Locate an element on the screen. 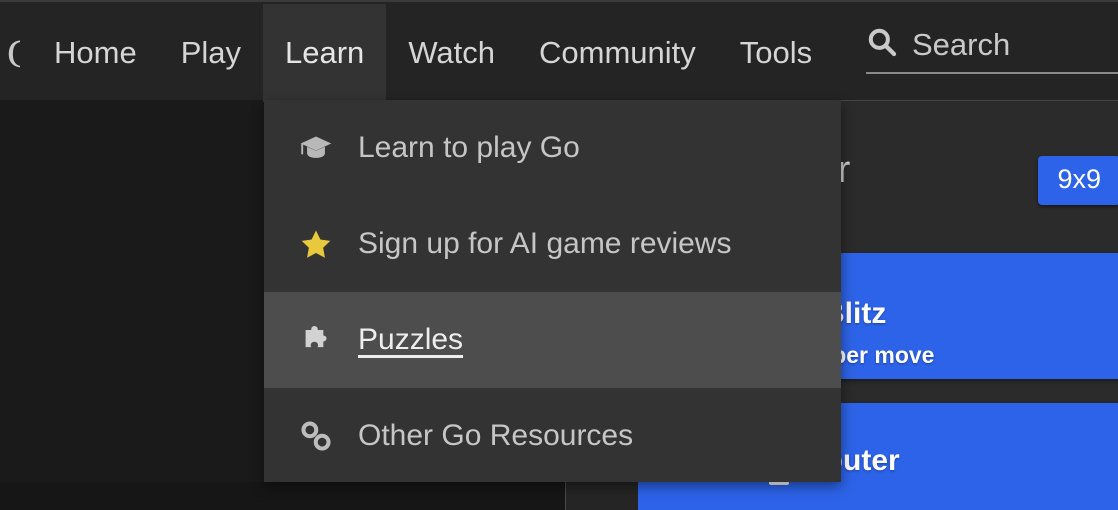  menu-item-label: Other Go Resources is located at coordinates (496, 435).